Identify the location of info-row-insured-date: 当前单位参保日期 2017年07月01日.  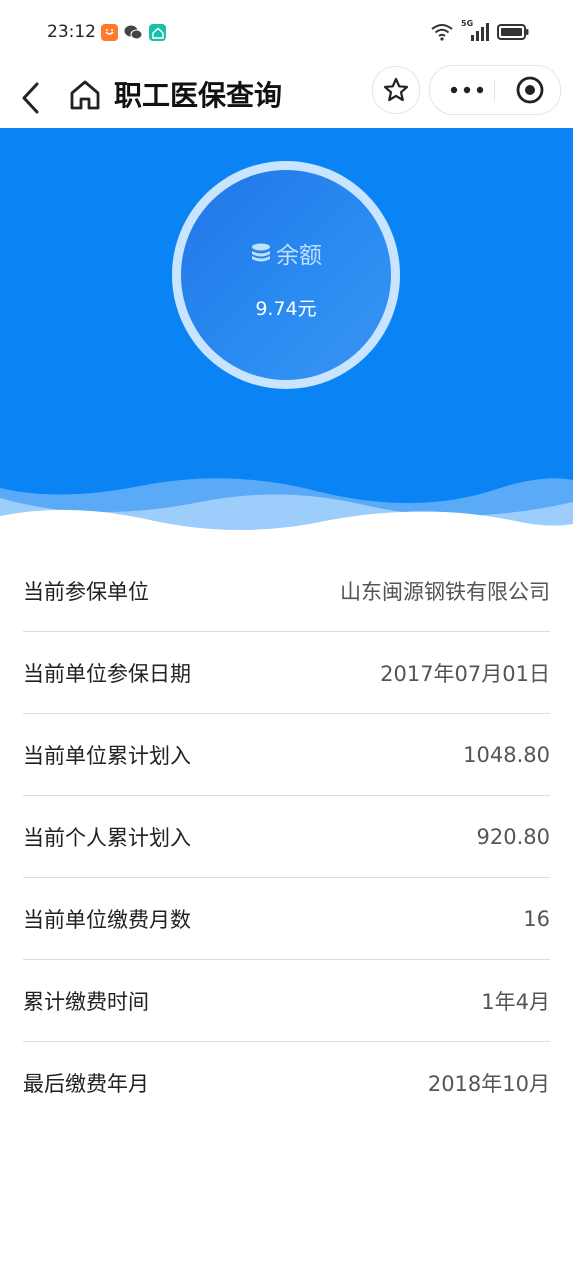
(286, 673).